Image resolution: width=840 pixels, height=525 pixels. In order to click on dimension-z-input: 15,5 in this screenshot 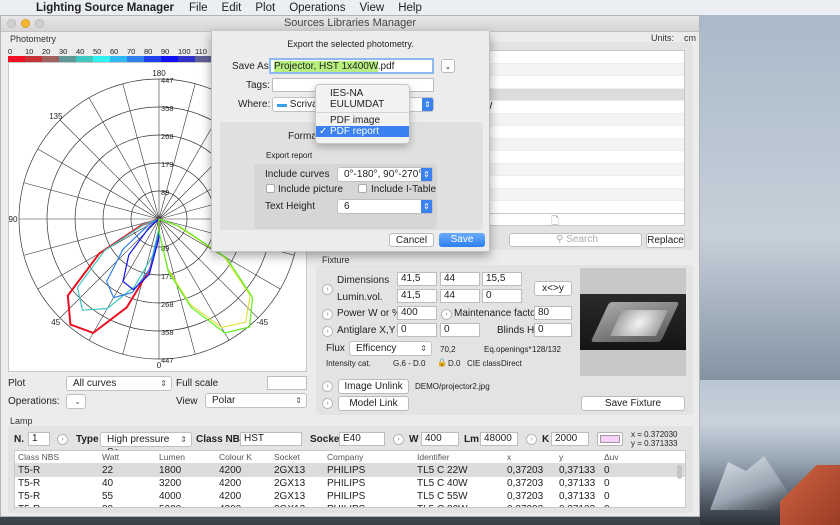, I will do `click(502, 279)`.